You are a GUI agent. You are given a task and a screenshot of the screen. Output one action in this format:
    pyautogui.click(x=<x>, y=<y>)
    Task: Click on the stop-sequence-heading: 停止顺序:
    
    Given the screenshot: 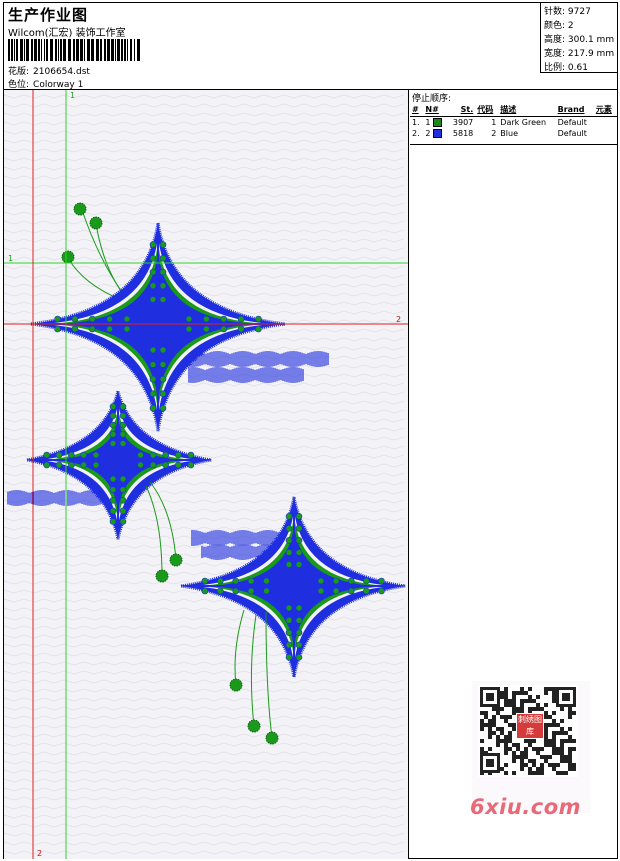 What is the action you would take?
    pyautogui.click(x=432, y=99)
    